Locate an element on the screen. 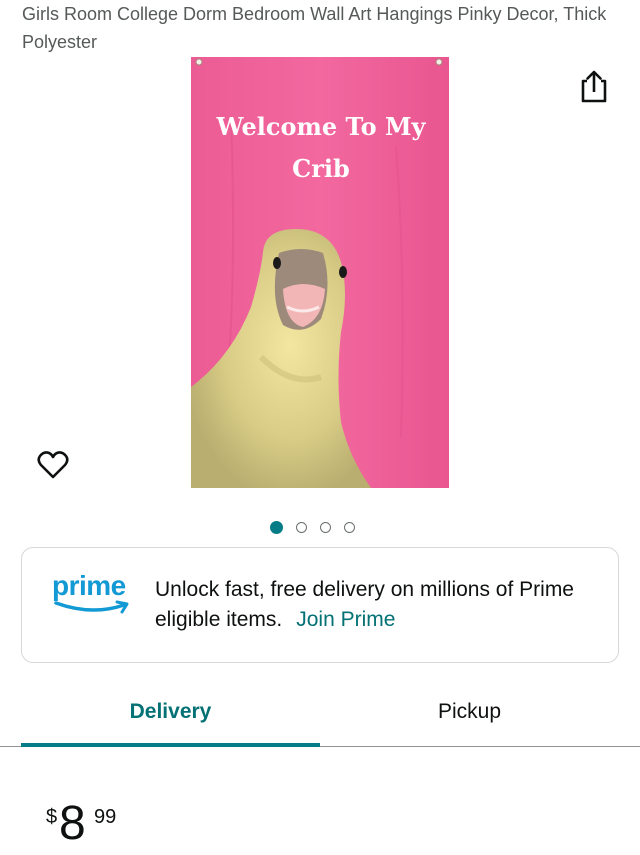  price-whole: 8 is located at coordinates (72, 823).